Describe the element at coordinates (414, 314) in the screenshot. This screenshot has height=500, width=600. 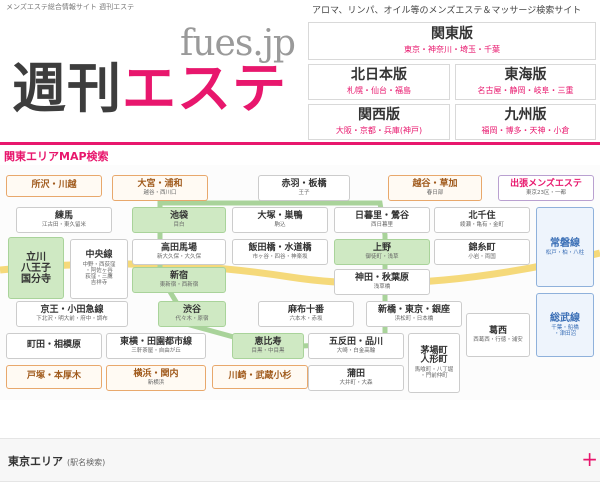
I see `station-shinbashi: 新橋・東京・銀座 浜松町・日本橋` at that location.